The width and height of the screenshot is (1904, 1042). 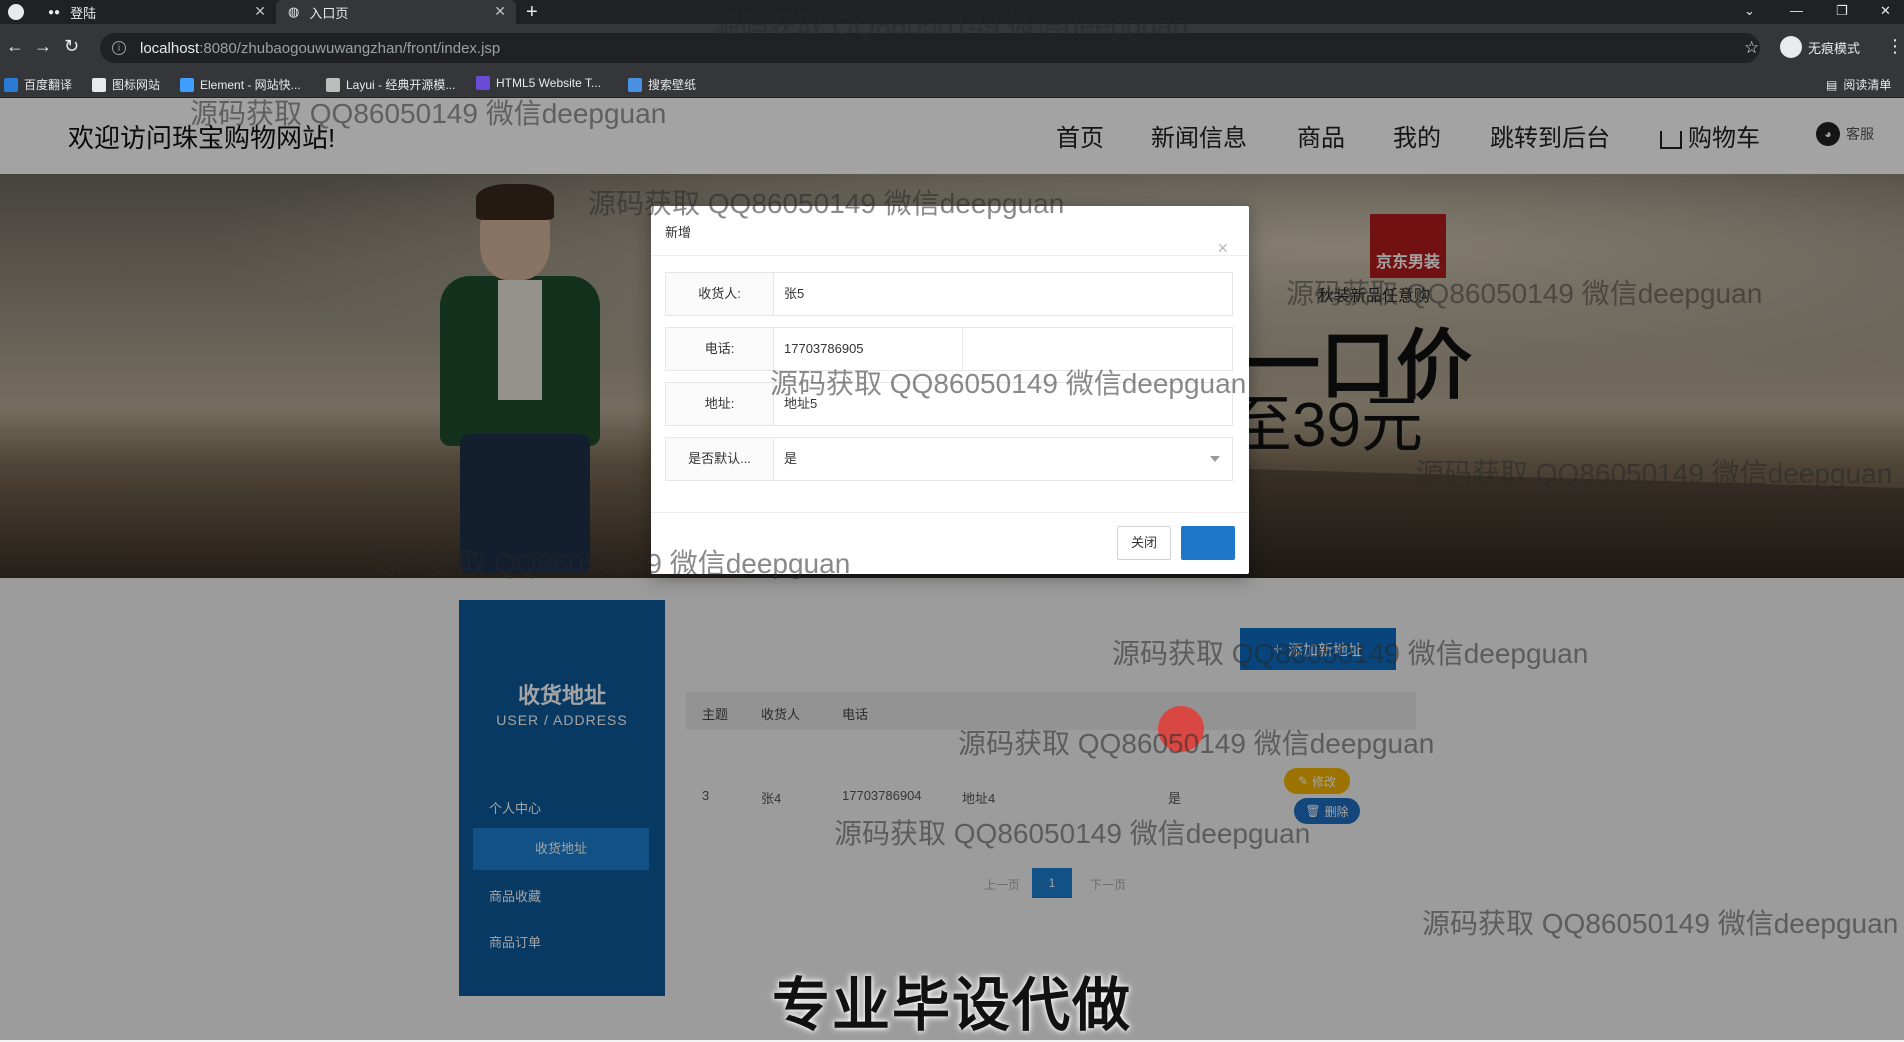 What do you see at coordinates (1832, 84) in the screenshot?
I see `reading-list-icon: ▤` at bounding box center [1832, 84].